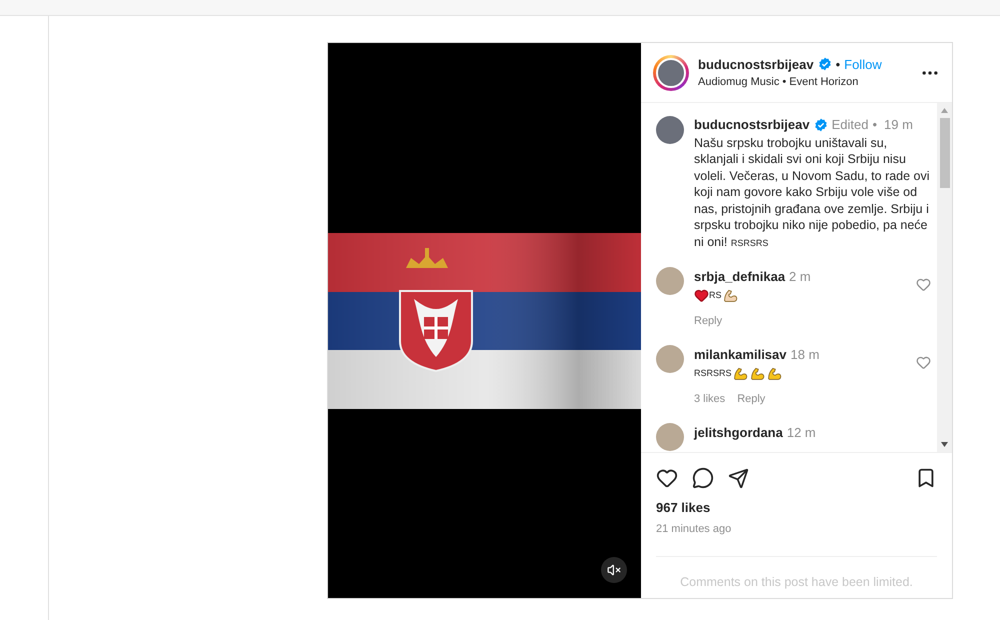 Image resolution: width=1000 pixels, height=620 pixels. I want to click on comment-text: RSRSRS, so click(713, 373).